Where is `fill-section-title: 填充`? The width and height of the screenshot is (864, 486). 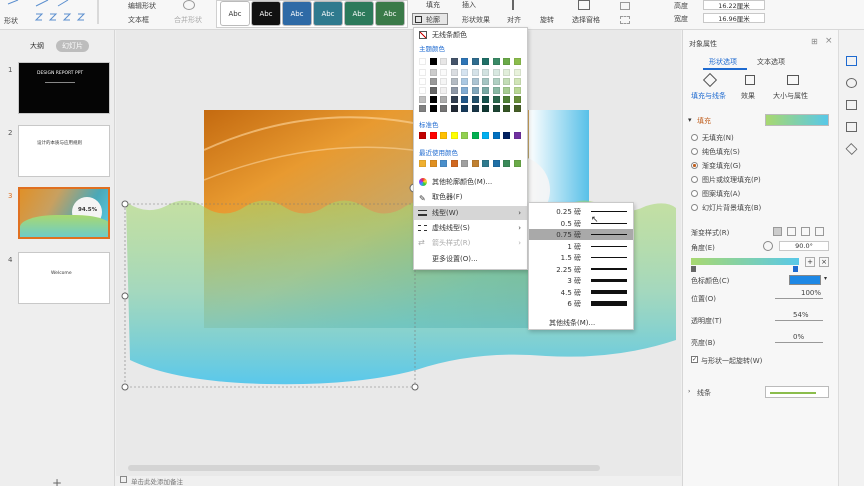
fill-section-title: 填充 is located at coordinates (704, 121).